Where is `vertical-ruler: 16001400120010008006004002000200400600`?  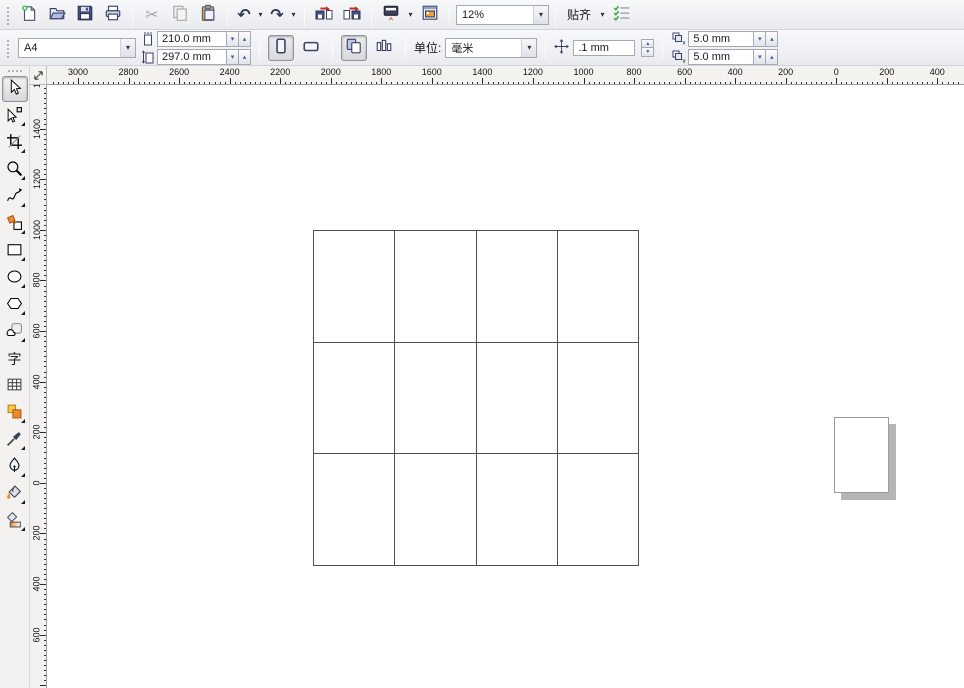
vertical-ruler: 16001400120010008006004002000200400600 is located at coordinates (38, 386).